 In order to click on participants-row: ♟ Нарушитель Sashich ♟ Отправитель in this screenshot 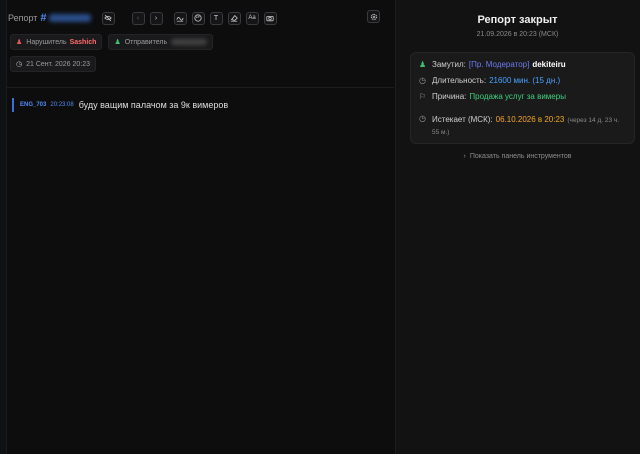, I will do `click(112, 42)`.